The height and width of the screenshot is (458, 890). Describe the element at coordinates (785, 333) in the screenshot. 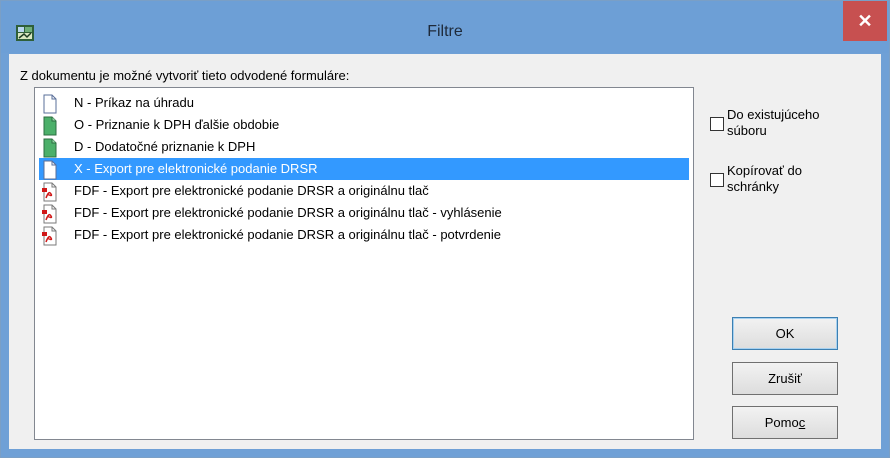

I see `ok-button: OK` at that location.